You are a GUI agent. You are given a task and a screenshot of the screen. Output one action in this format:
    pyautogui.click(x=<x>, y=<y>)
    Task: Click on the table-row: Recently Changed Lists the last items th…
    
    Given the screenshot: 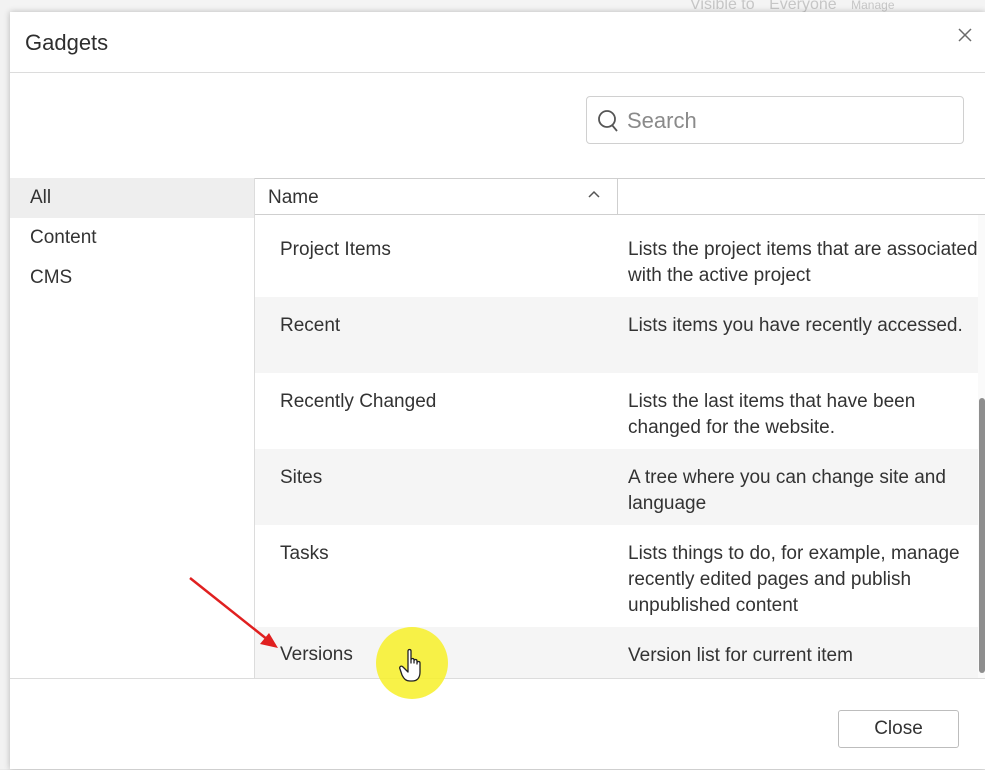 What is the action you would take?
    pyautogui.click(x=616, y=411)
    